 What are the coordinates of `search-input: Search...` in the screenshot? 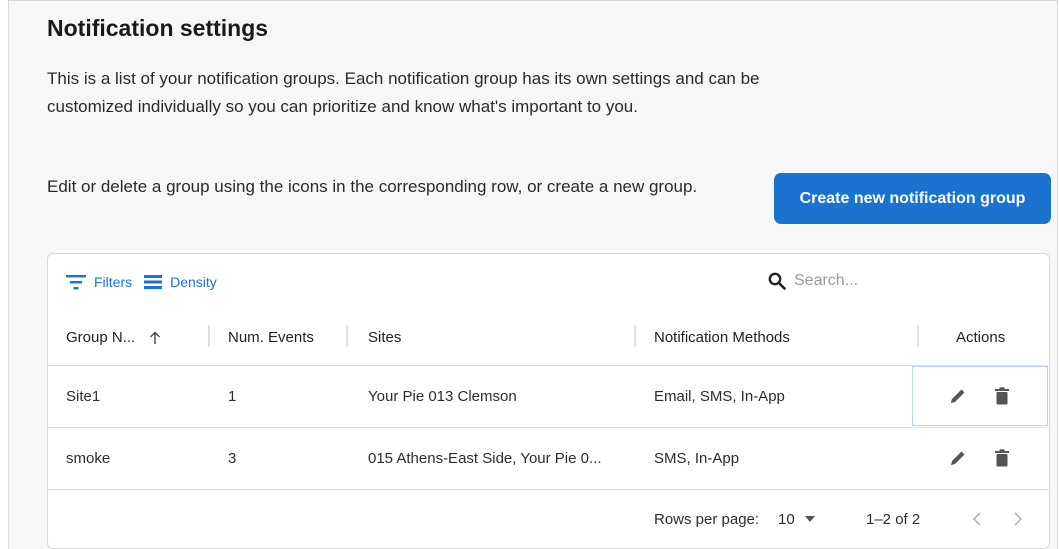 It's located at (903, 281).